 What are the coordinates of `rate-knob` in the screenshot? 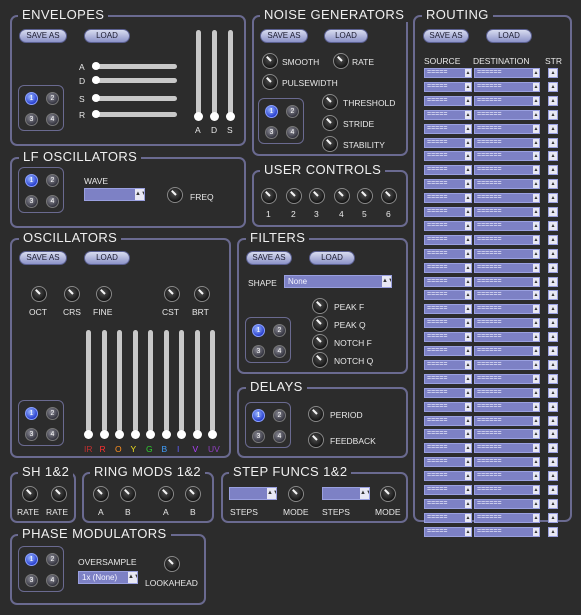 It's located at (341, 61).